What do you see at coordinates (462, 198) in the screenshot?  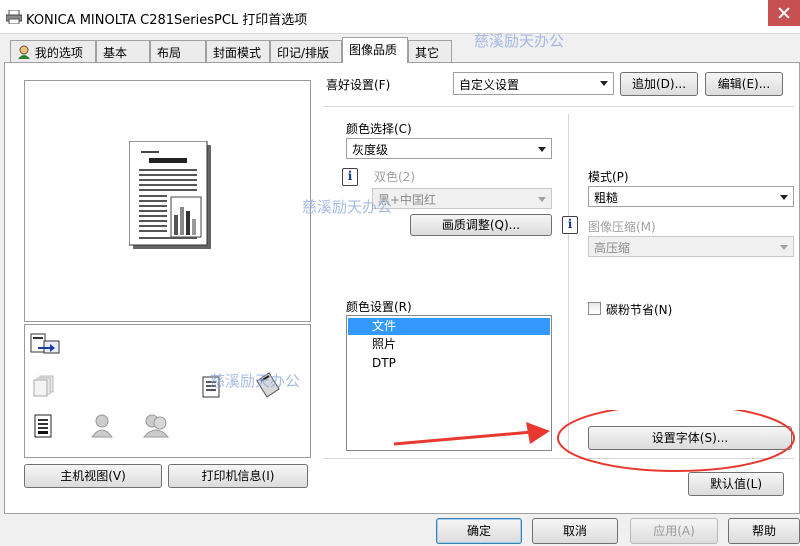 I see `dual-color-dropdown: 黑+中国红` at bounding box center [462, 198].